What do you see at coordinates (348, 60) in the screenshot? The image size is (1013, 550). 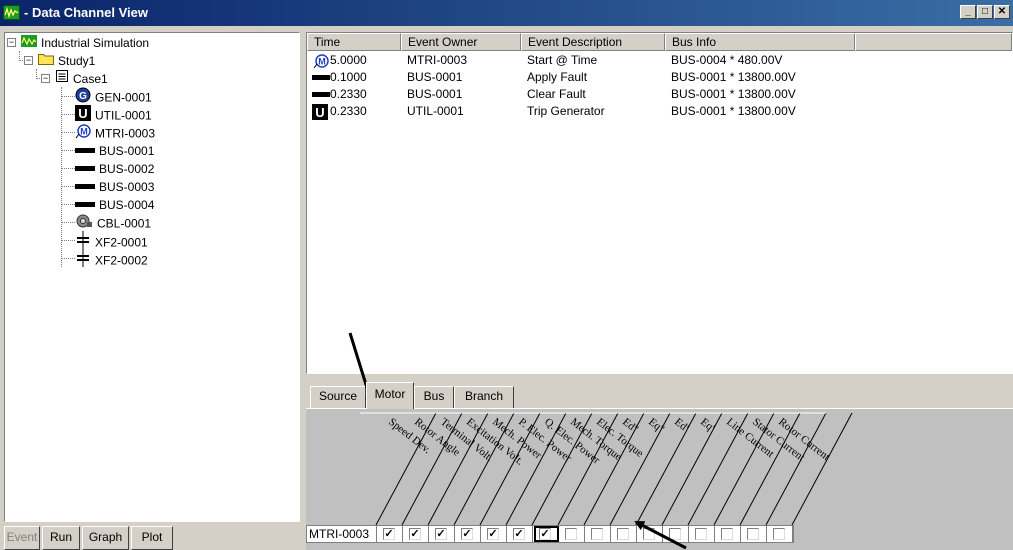 I see `event-time: 5.0000` at bounding box center [348, 60].